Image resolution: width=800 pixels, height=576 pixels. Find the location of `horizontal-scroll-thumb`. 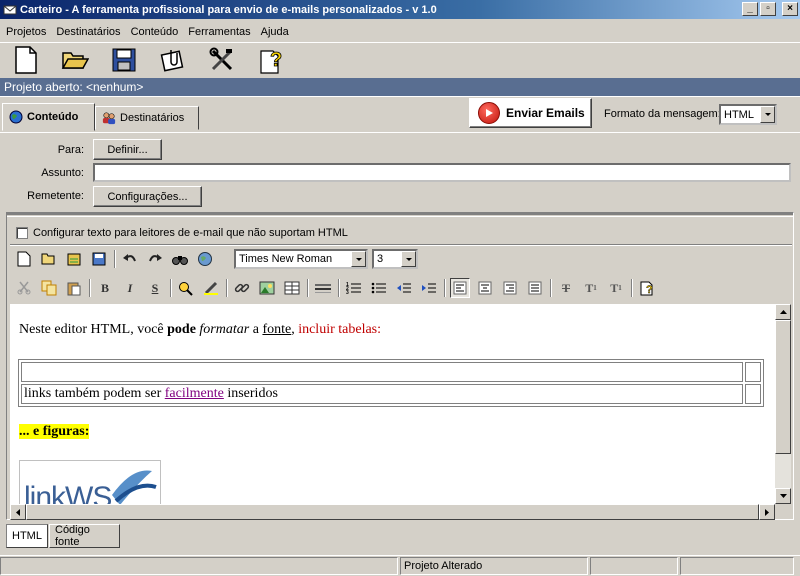

horizontal-scroll-thumb is located at coordinates (392, 512).